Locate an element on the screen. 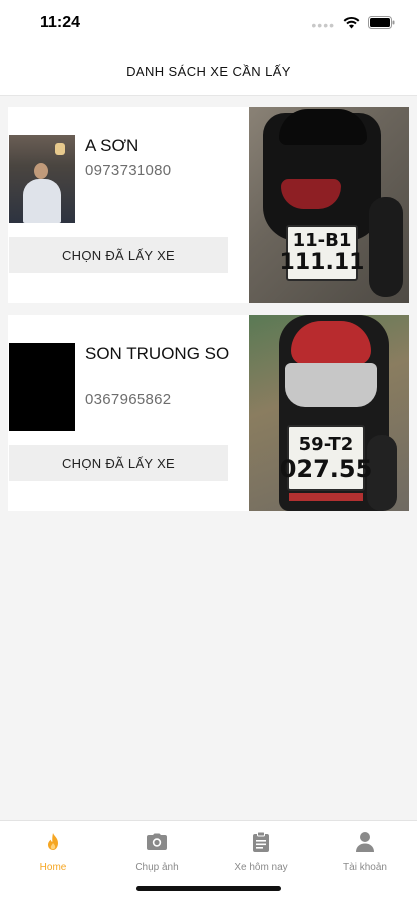  app-header: DANH SÁCH XE CẦN LẤY is located at coordinates (208, 72).